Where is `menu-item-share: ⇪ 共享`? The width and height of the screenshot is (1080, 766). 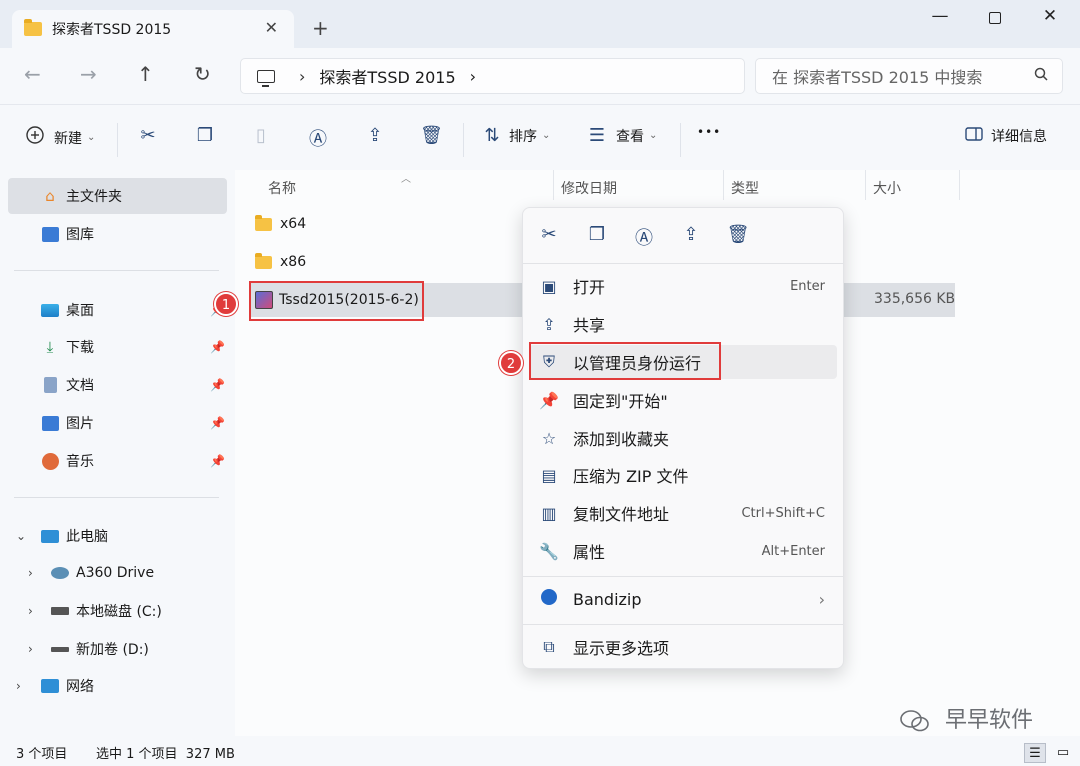 menu-item-share: ⇪ 共享 is located at coordinates (683, 324).